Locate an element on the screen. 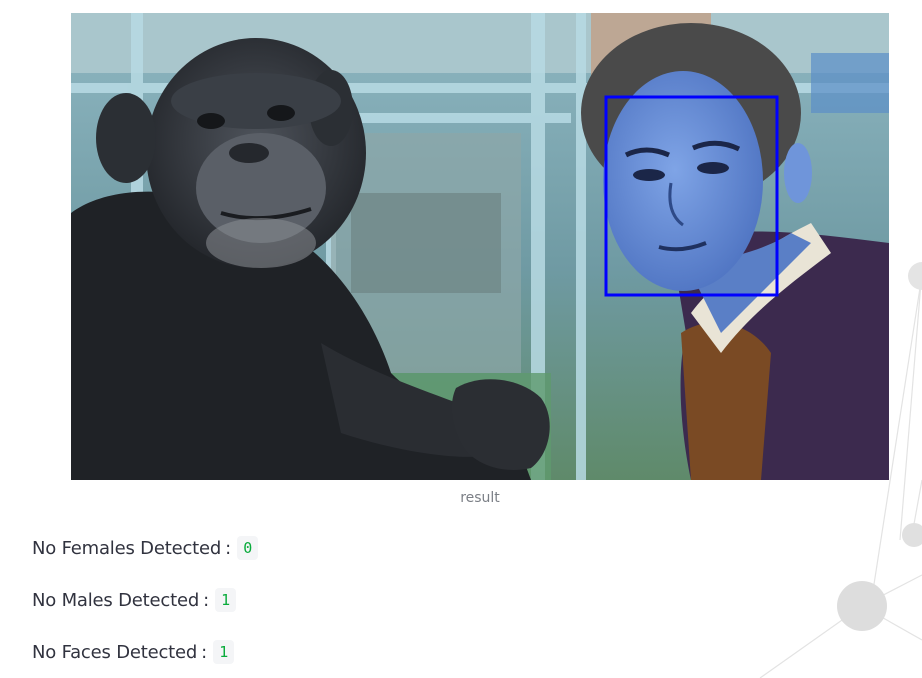 The width and height of the screenshot is (922, 678). females-stat: No Females Detected : 0 is located at coordinates (145, 548).